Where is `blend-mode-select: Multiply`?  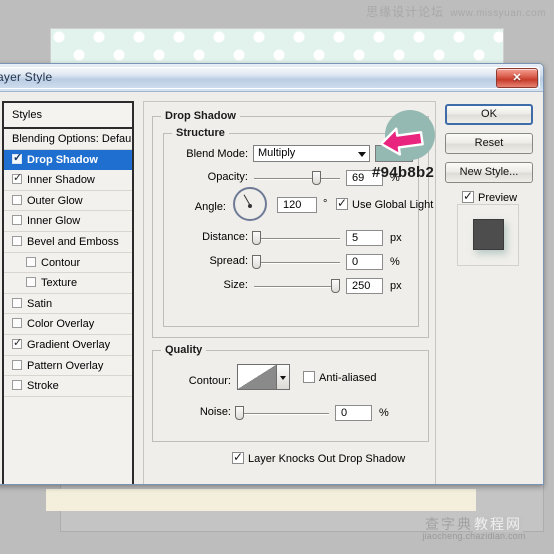 blend-mode-select: Multiply is located at coordinates (311, 153).